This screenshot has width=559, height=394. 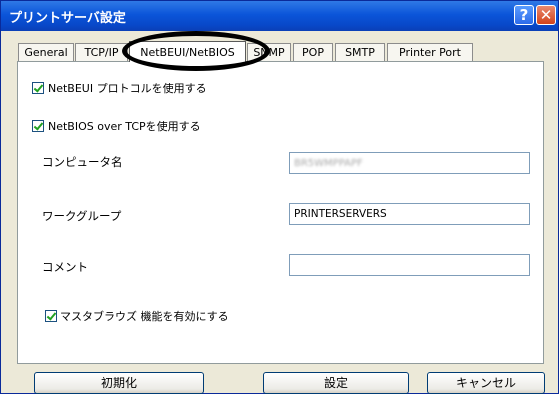 What do you see at coordinates (486, 383) in the screenshot?
I see `cancel-button: キャンセル` at bounding box center [486, 383].